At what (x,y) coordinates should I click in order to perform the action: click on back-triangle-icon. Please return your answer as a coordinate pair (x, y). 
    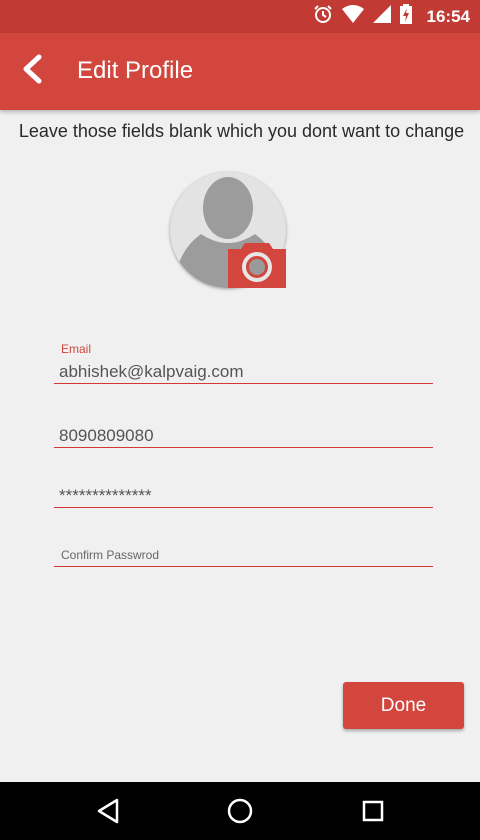
    Looking at the image, I should click on (108, 811).